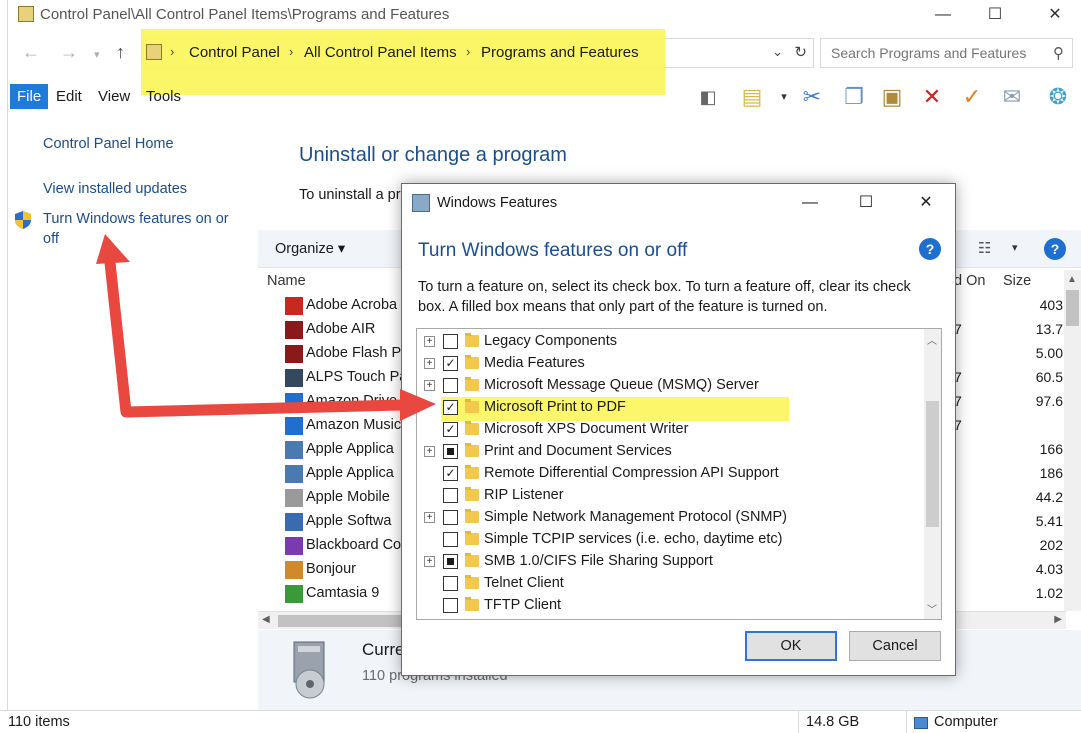  I want to click on features-scrollbar: ︿ ﹀, so click(932, 474).